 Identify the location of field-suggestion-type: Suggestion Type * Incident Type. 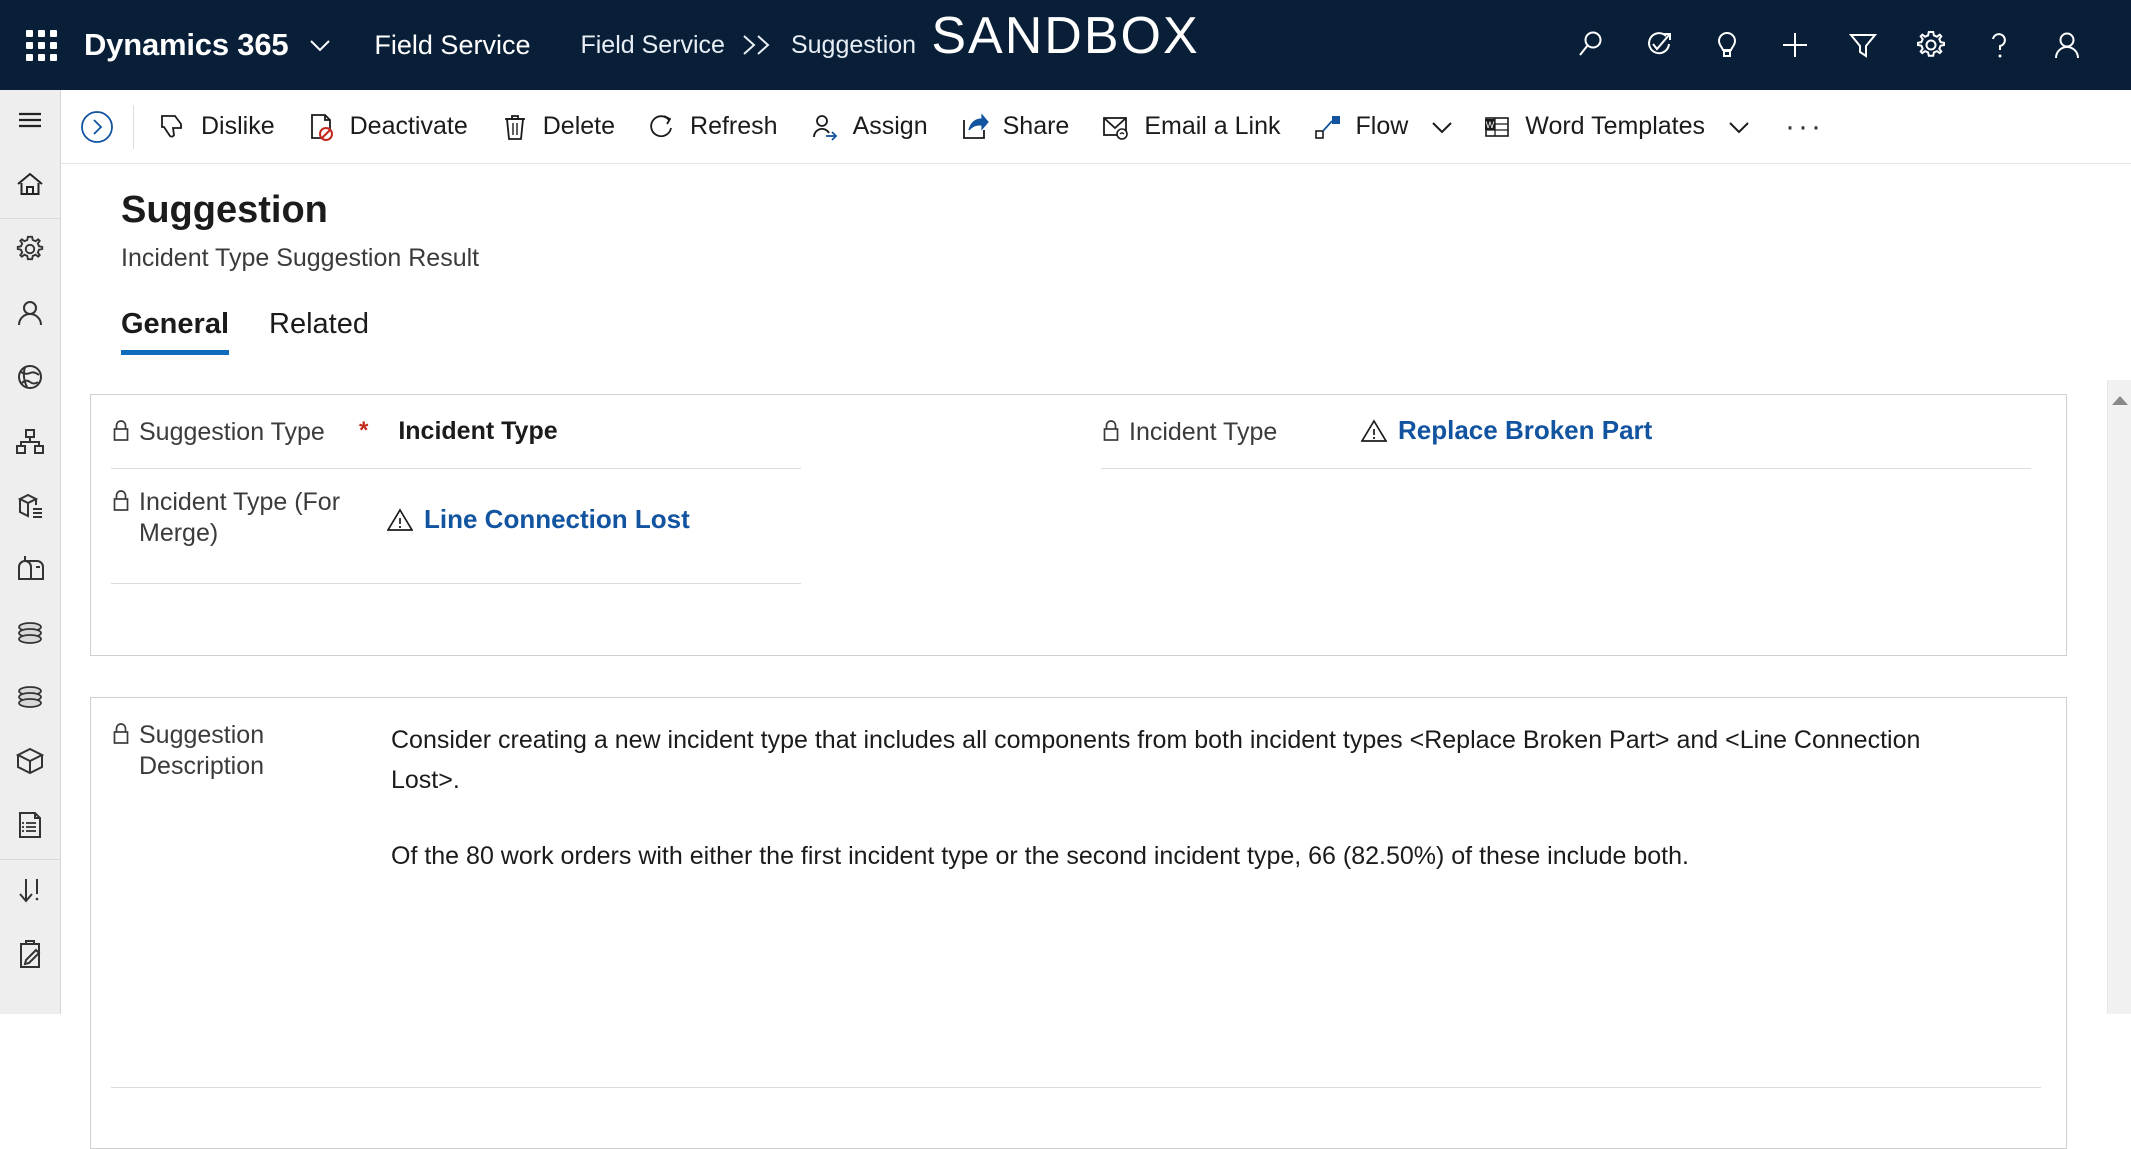
(456, 434).